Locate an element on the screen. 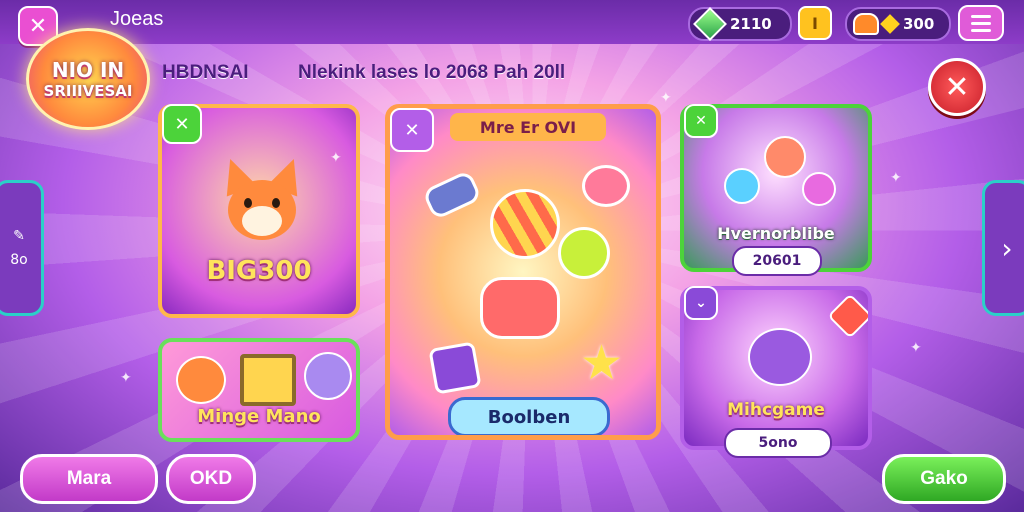  header-subtitle: Nlekink lases lo 2068 Pah 20ll is located at coordinates (432, 72).